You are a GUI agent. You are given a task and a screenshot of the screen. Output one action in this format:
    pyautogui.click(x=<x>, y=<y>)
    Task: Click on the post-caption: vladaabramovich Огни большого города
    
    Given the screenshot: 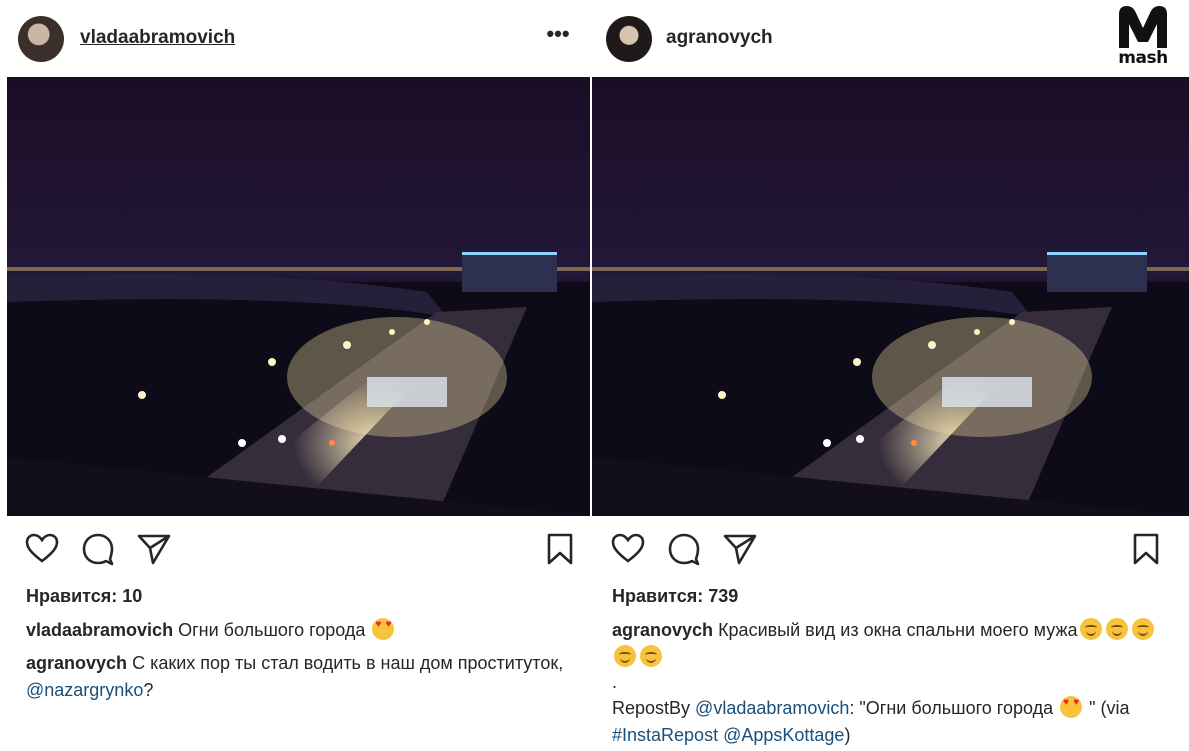 What is the action you would take?
    pyautogui.click(x=296, y=630)
    